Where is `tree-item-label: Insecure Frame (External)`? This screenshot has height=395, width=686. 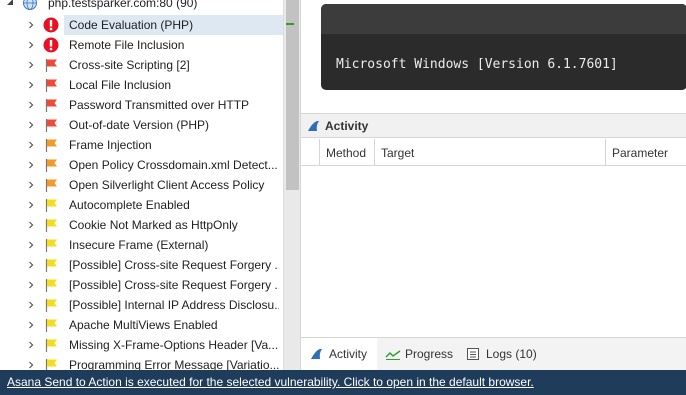 tree-item-label: Insecure Frame (External) is located at coordinates (139, 245).